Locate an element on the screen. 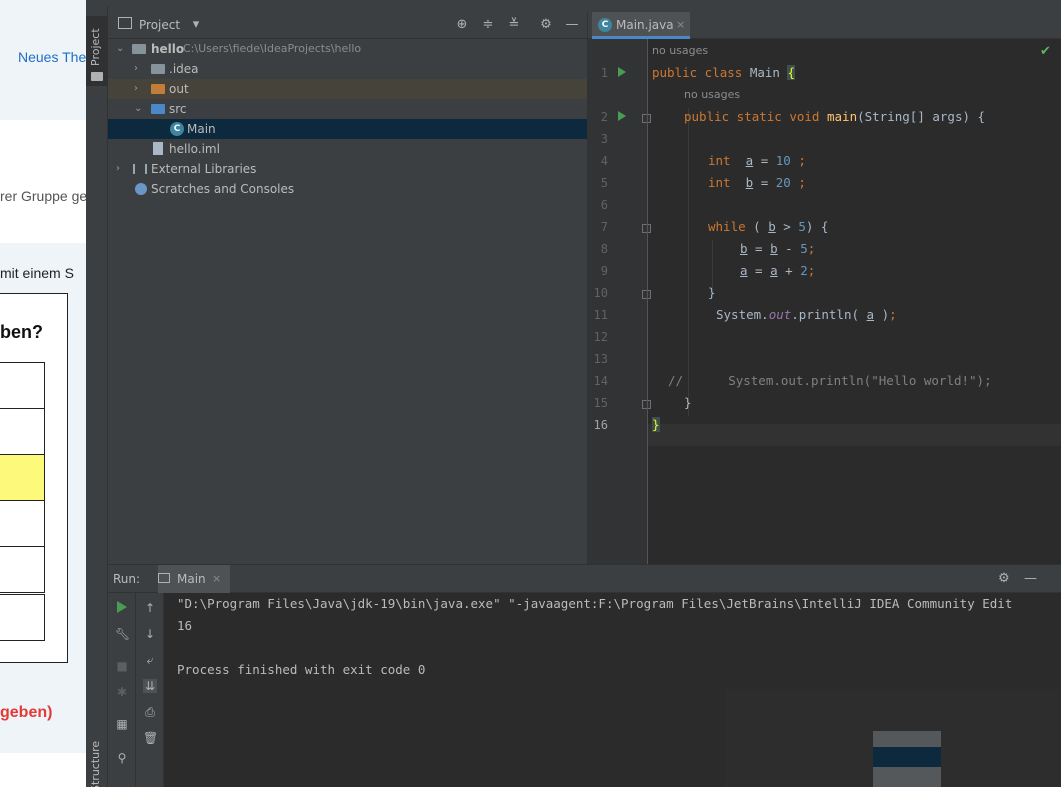  code-line: while ( b > 5) { is located at coordinates (768, 226).